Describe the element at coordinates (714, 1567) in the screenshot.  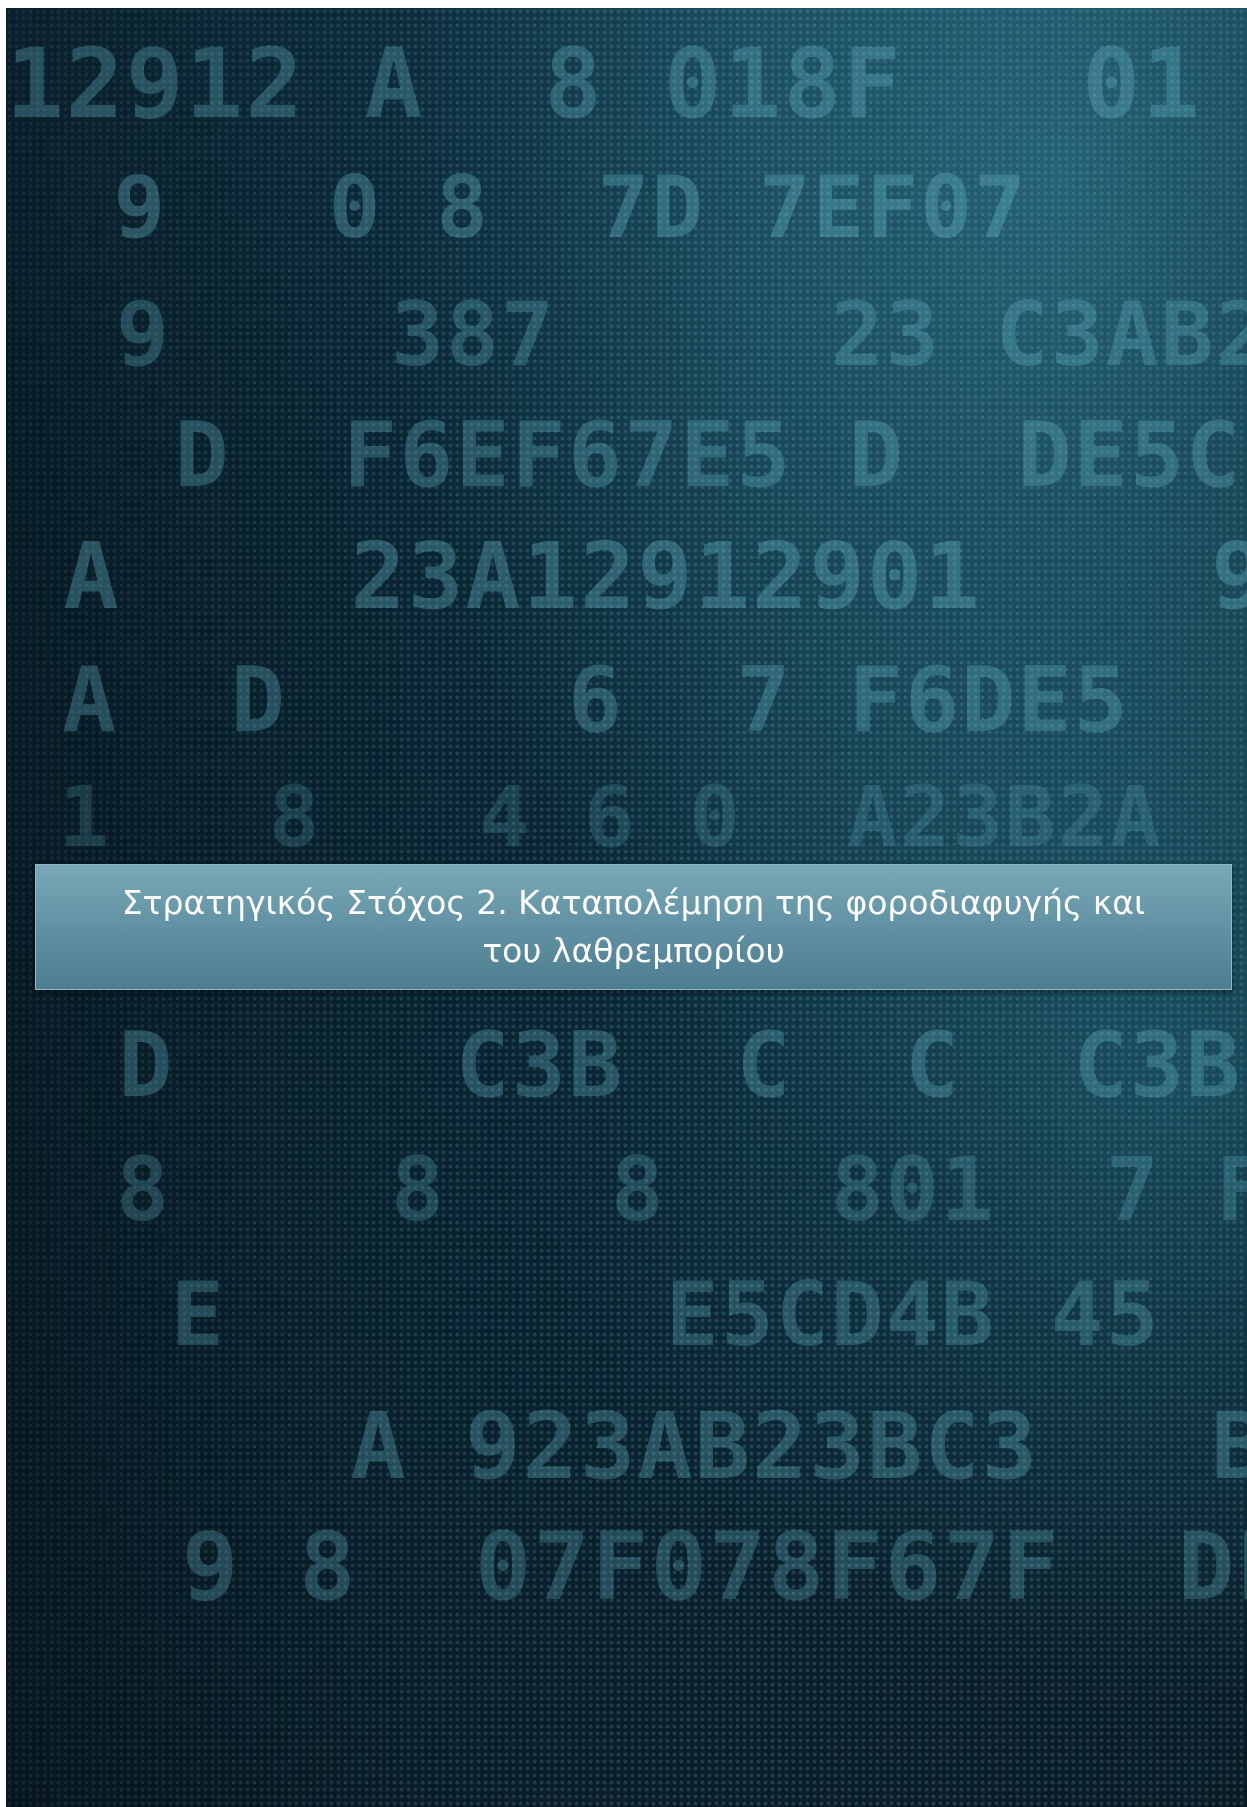
I see `background-code-row: 9 8 07F078F67F DE6 EF6D` at that location.